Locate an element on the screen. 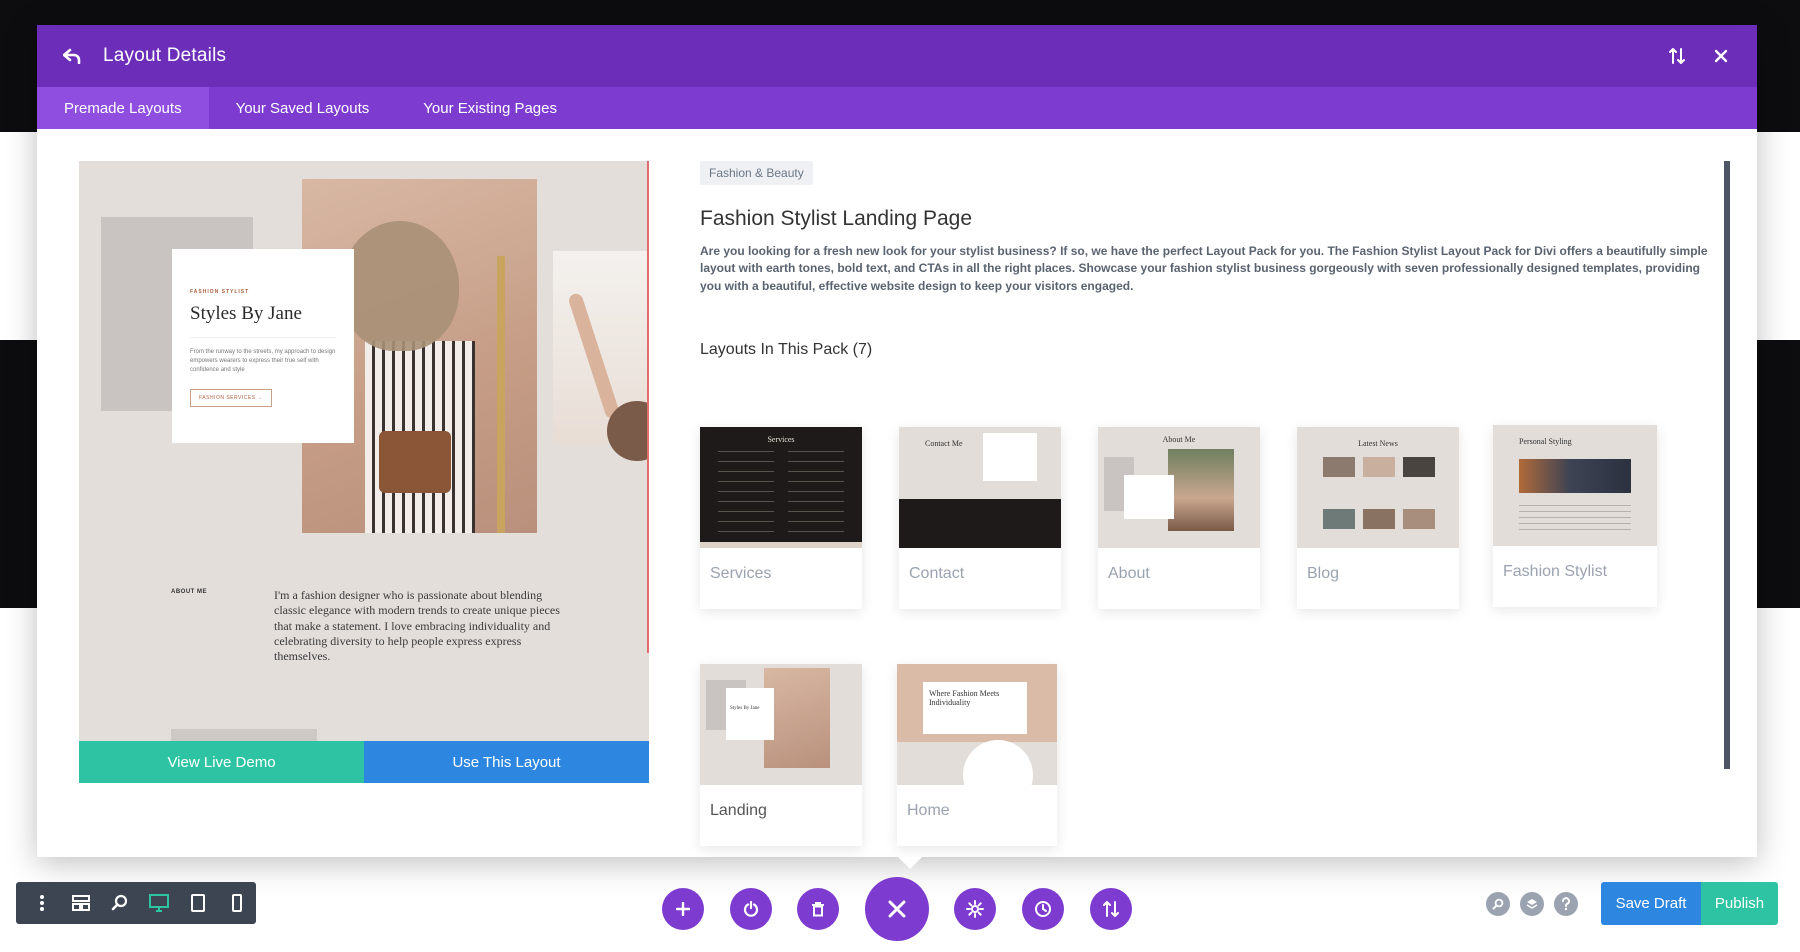  layout-card-landing: Styles By Jane Landing is located at coordinates (781, 755).